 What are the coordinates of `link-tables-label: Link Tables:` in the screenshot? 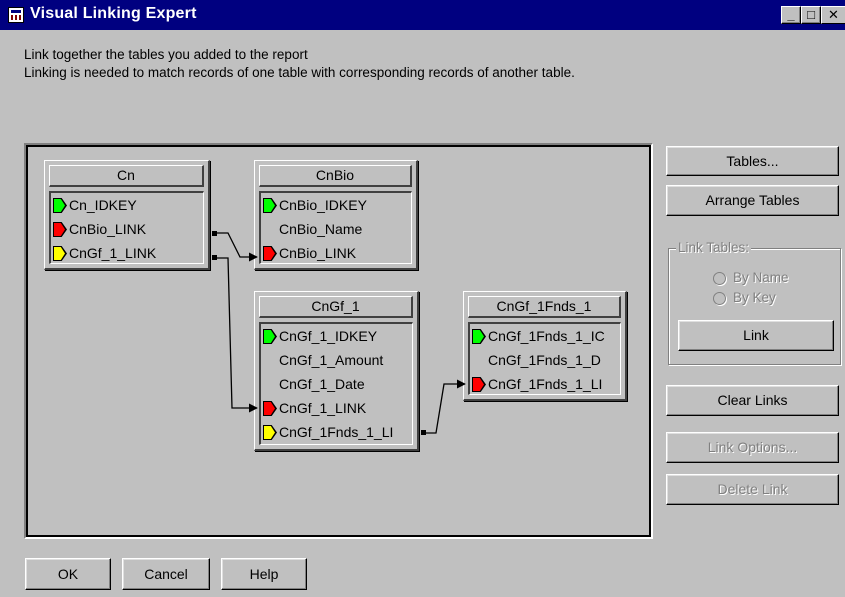 It's located at (714, 247).